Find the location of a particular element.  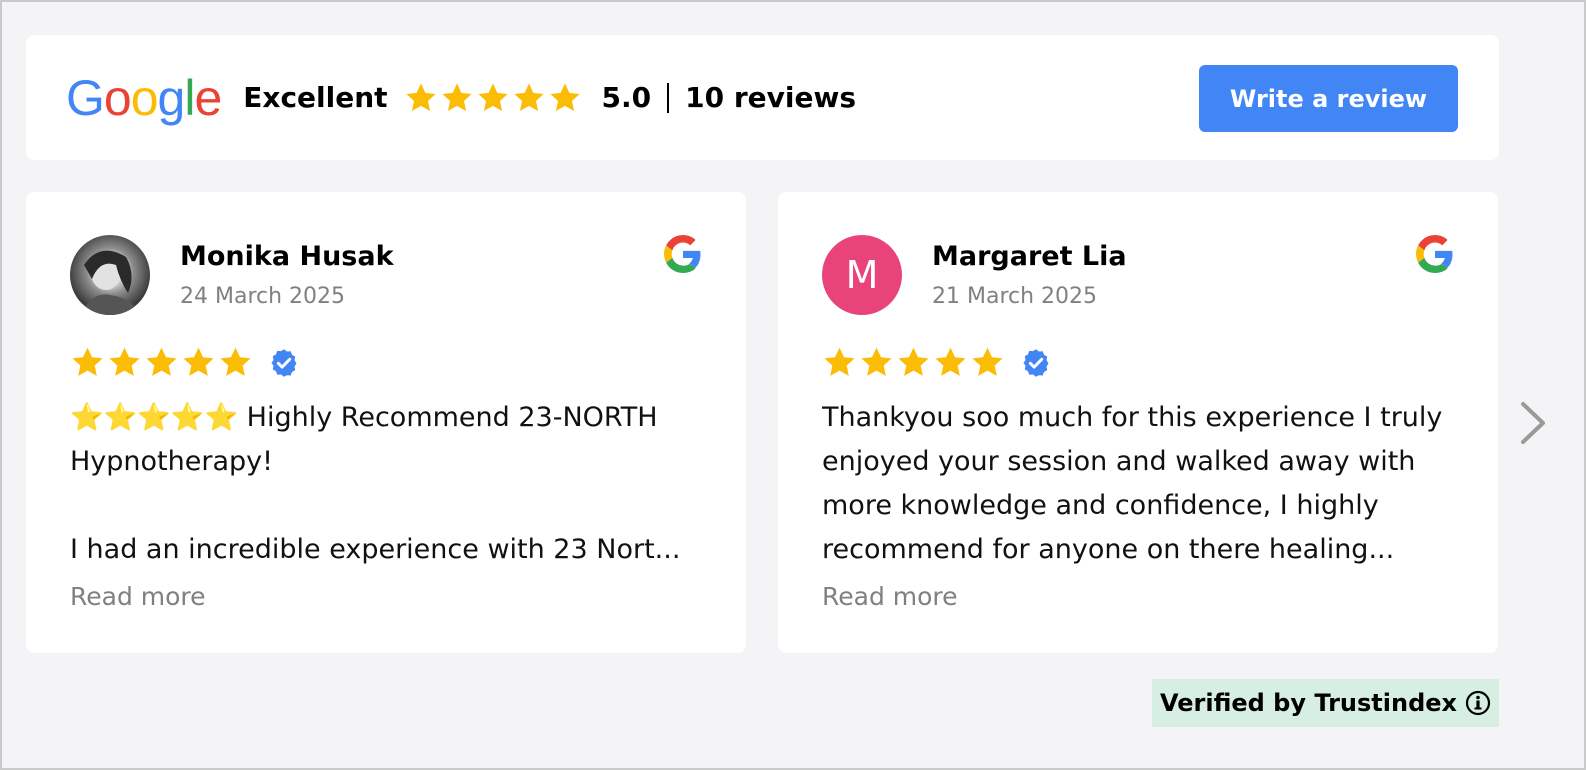

verified-by-badge: Verified by Trustindex is located at coordinates (1325, 703).